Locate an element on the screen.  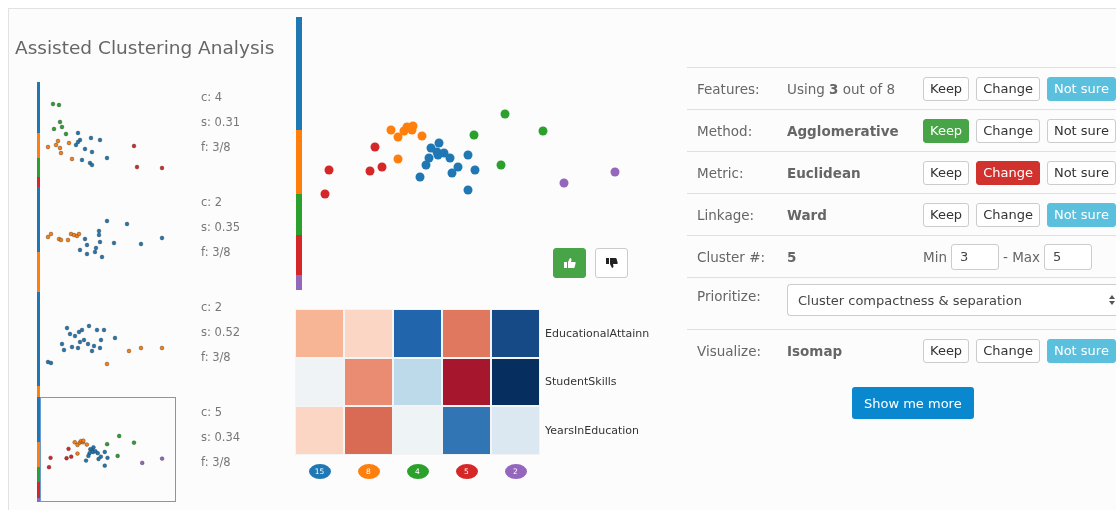
setting-label: Visualize: is located at coordinates (729, 350).